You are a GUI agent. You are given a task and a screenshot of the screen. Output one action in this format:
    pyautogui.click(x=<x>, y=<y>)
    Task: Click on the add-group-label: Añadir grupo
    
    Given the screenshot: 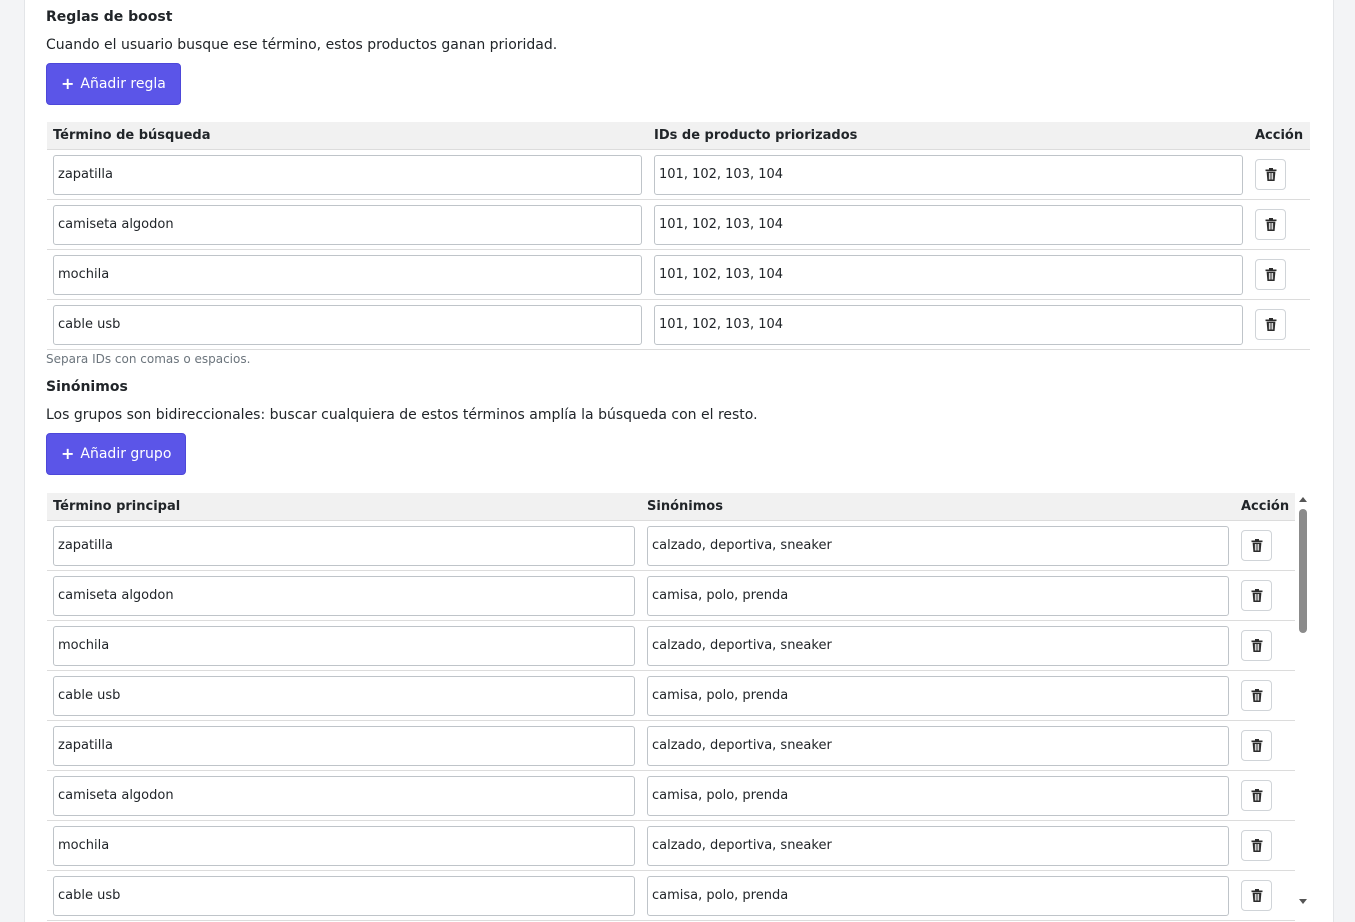 What is the action you would take?
    pyautogui.click(x=126, y=454)
    